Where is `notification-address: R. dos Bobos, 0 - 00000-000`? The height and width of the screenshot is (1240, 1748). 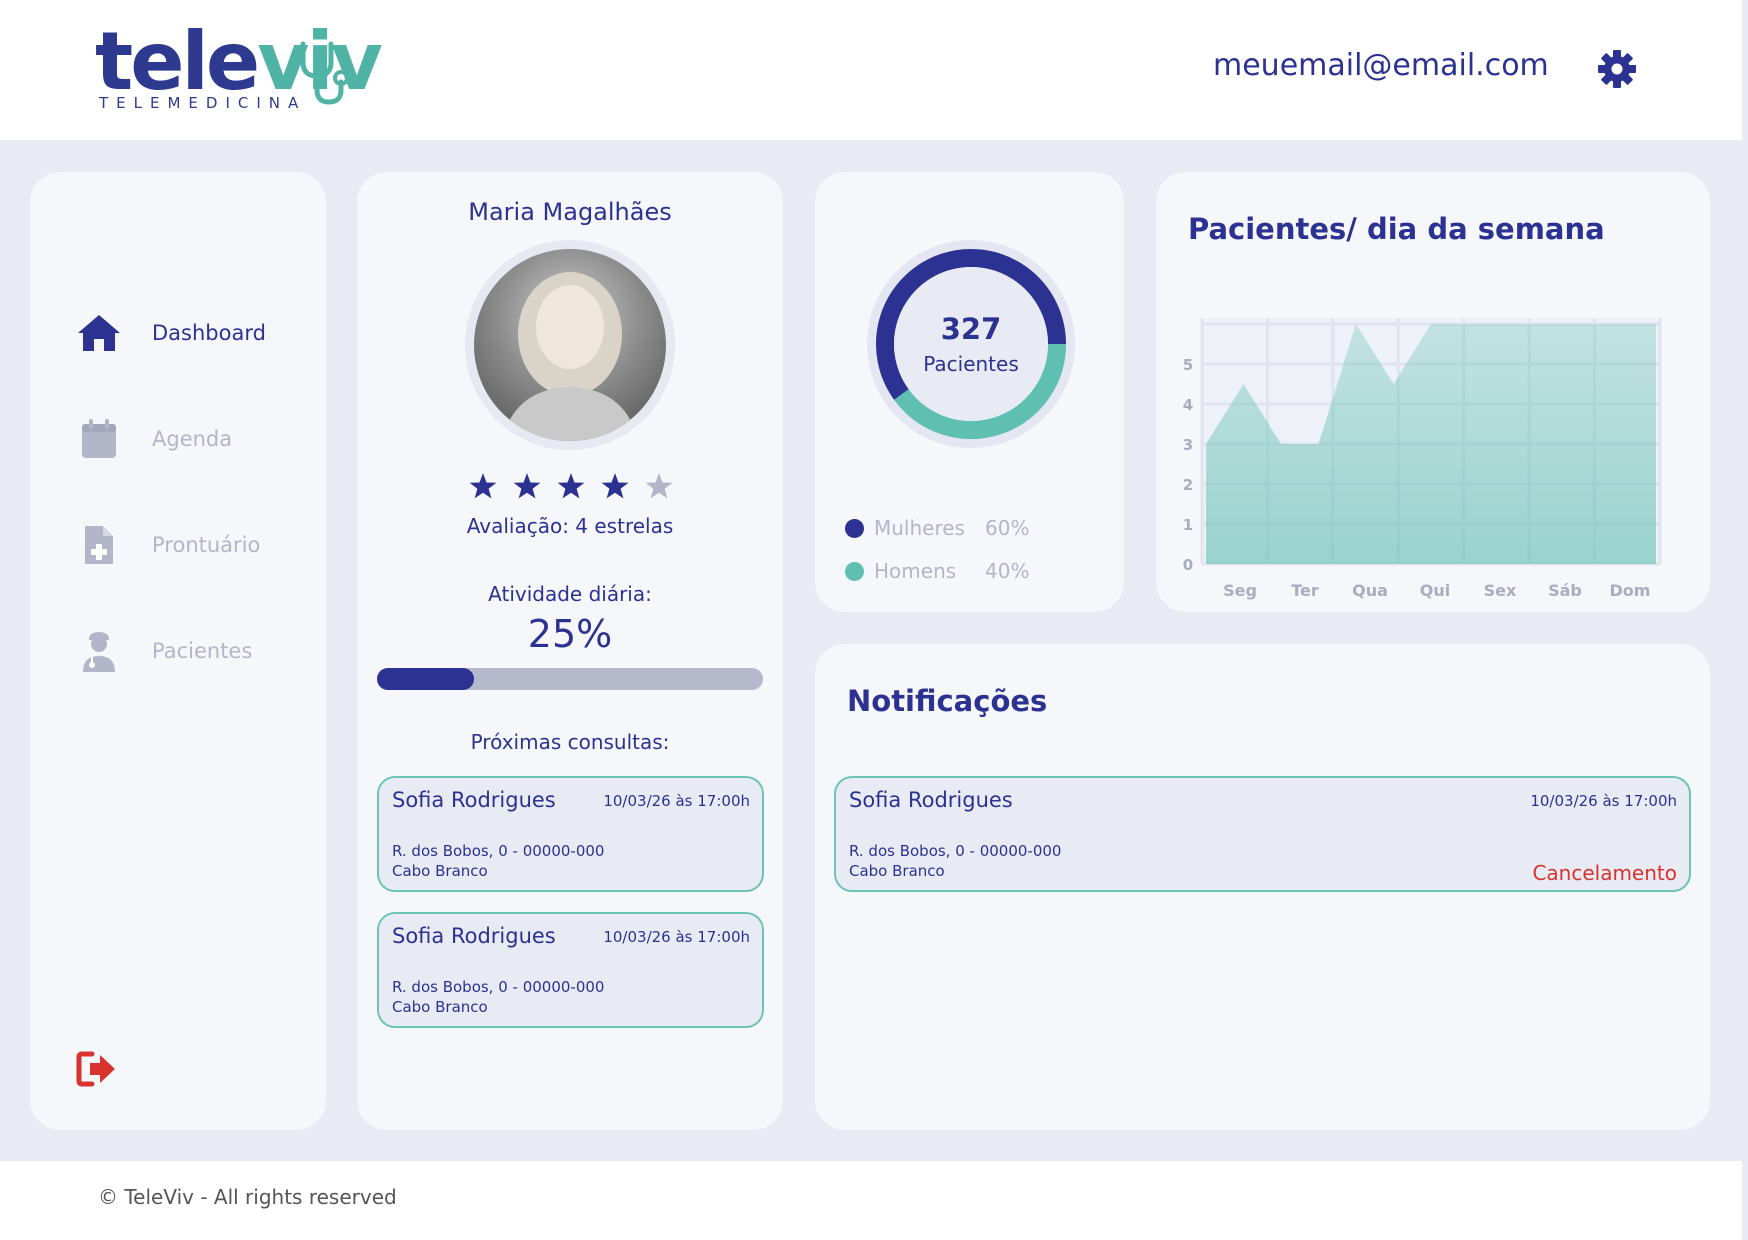 notification-address: R. dos Bobos, 0 - 00000-000 is located at coordinates (955, 851).